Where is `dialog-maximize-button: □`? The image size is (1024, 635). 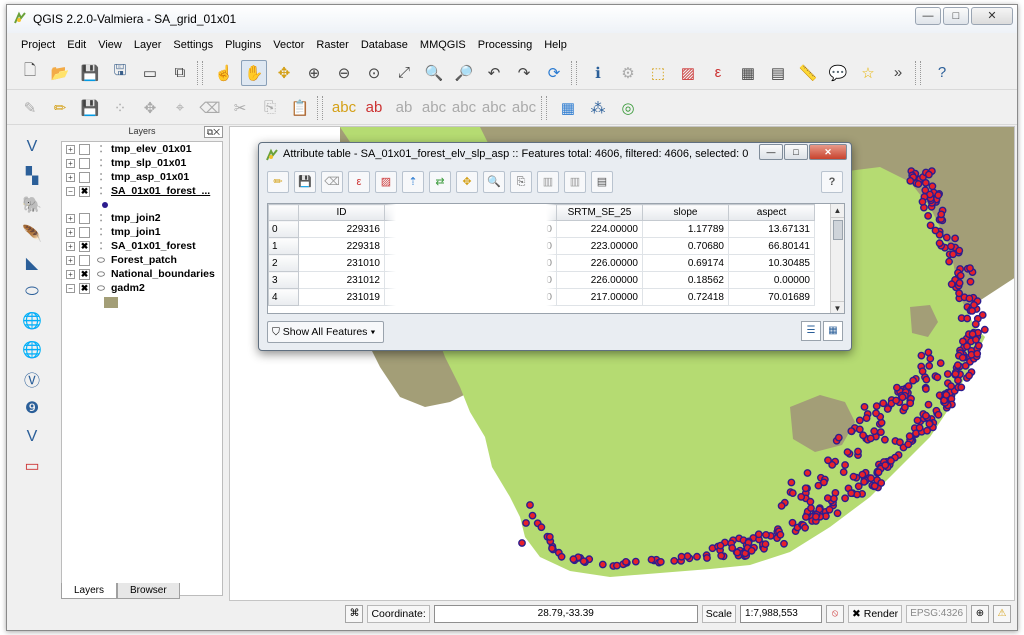 dialog-maximize-button: □ is located at coordinates (796, 152).